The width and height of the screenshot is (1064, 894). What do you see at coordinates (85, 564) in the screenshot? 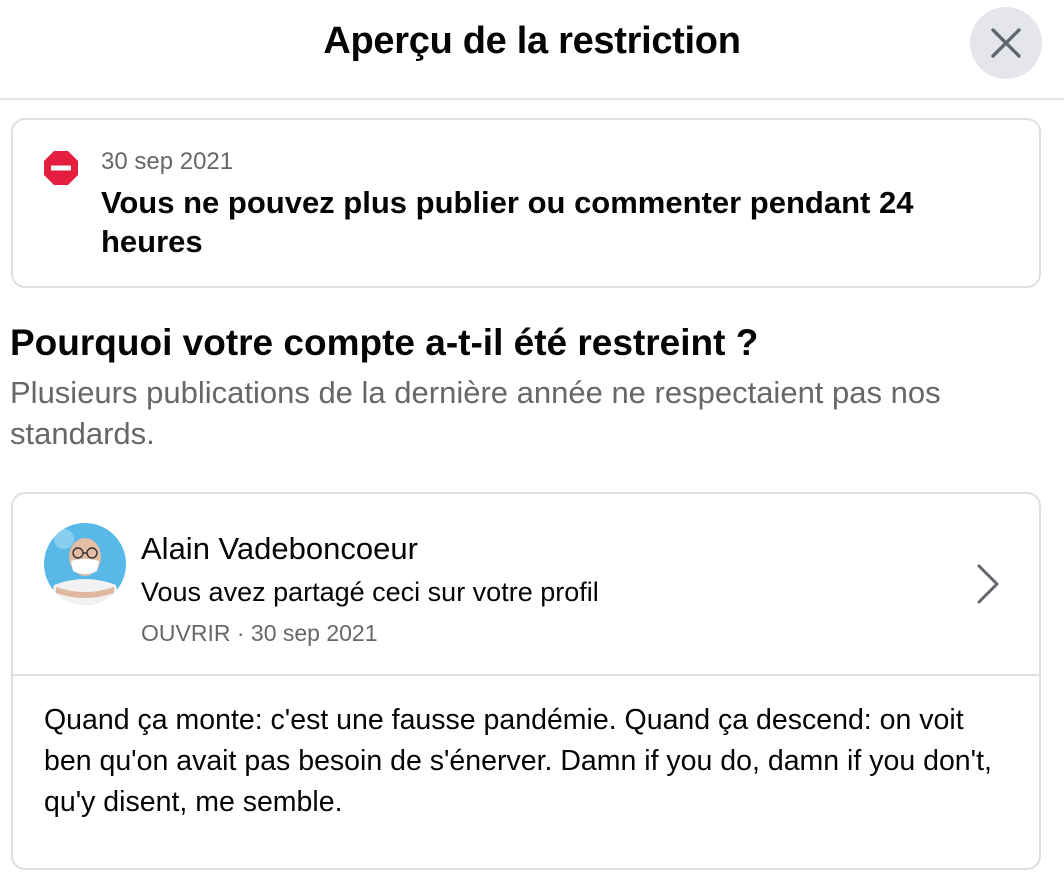
I see `avatar` at bounding box center [85, 564].